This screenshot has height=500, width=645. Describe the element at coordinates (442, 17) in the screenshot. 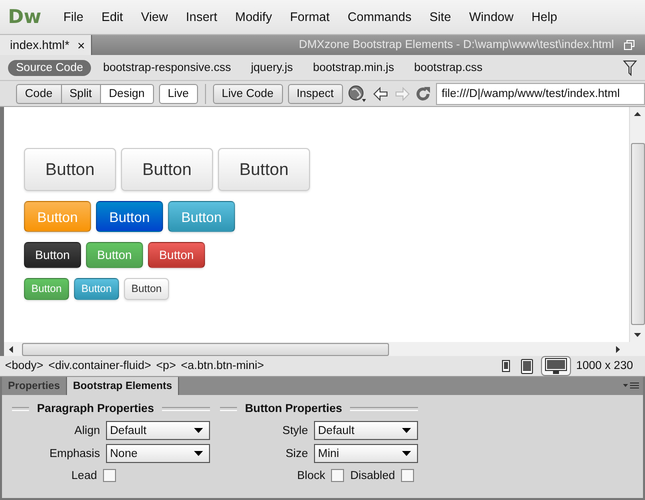

I see `menu-item: Site` at that location.